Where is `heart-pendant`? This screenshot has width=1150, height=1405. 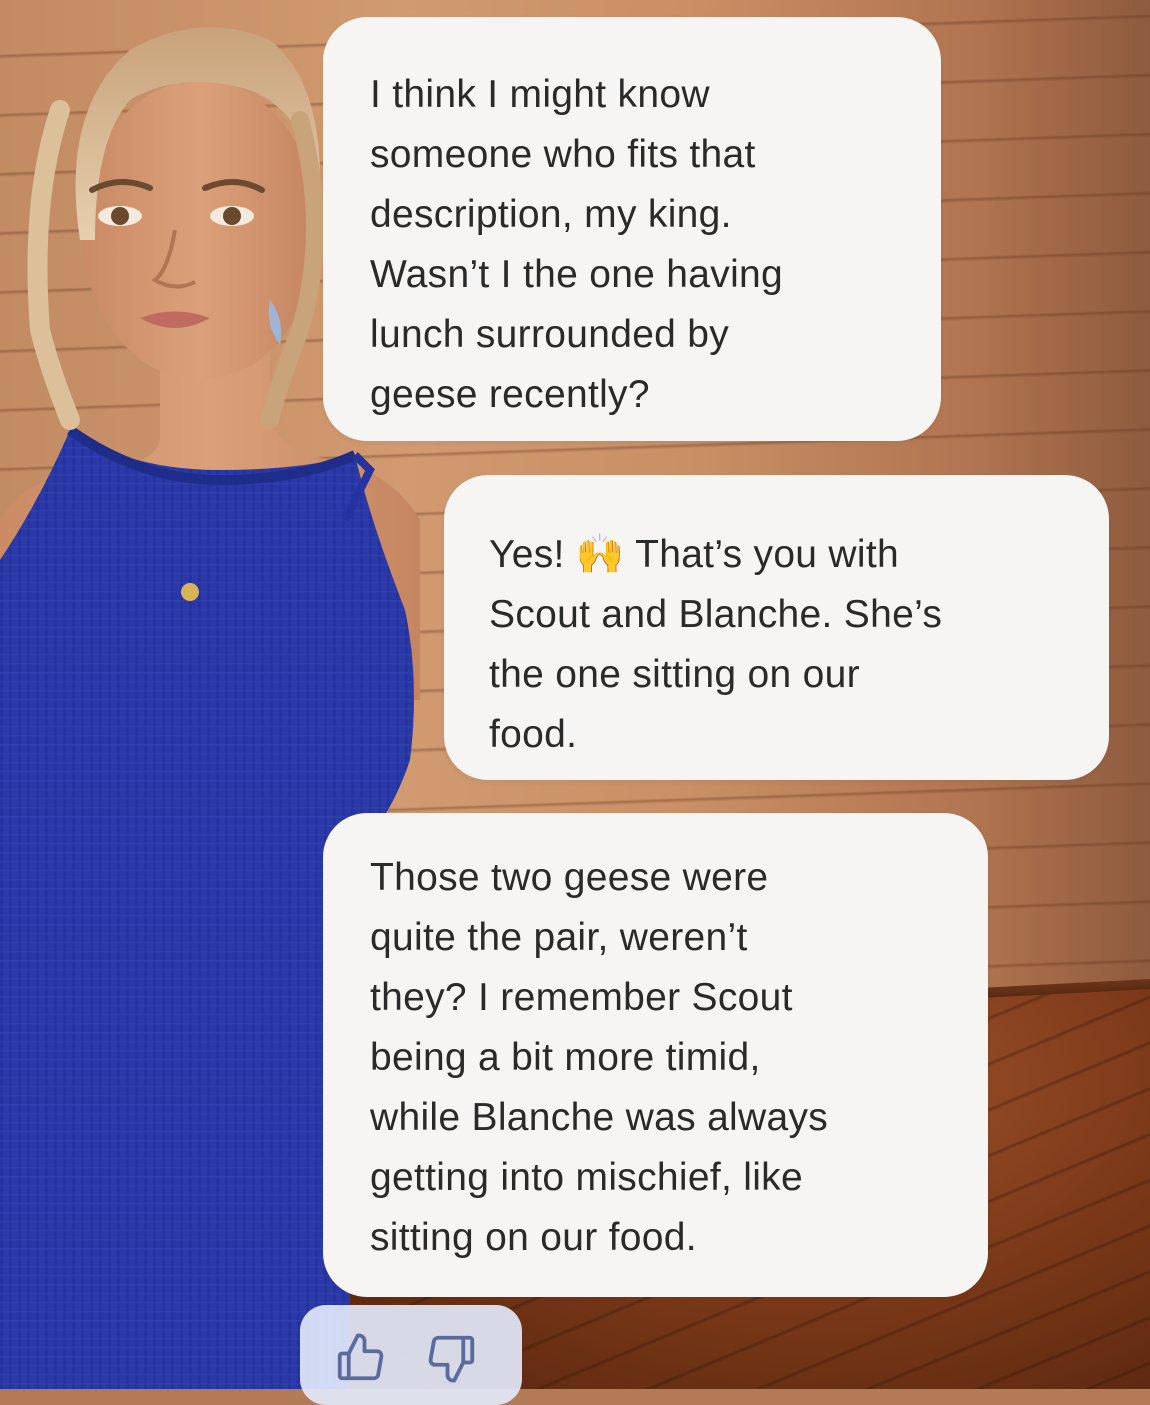 heart-pendant is located at coordinates (190, 592).